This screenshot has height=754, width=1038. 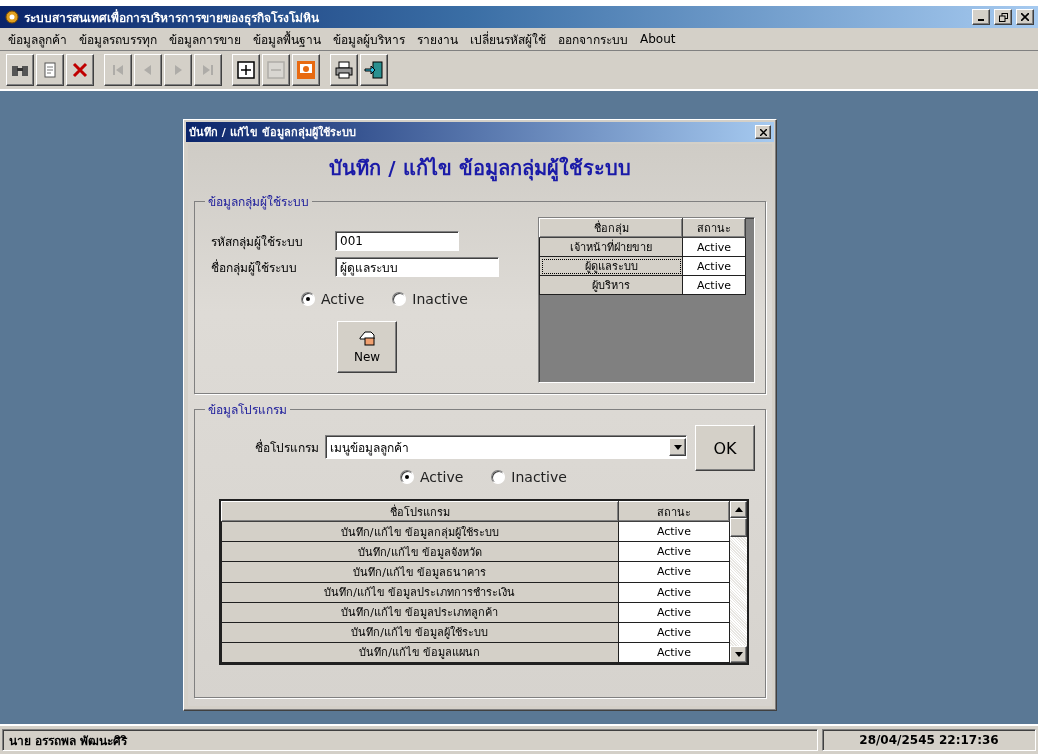 I want to click on dropdown-button, so click(x=677, y=447).